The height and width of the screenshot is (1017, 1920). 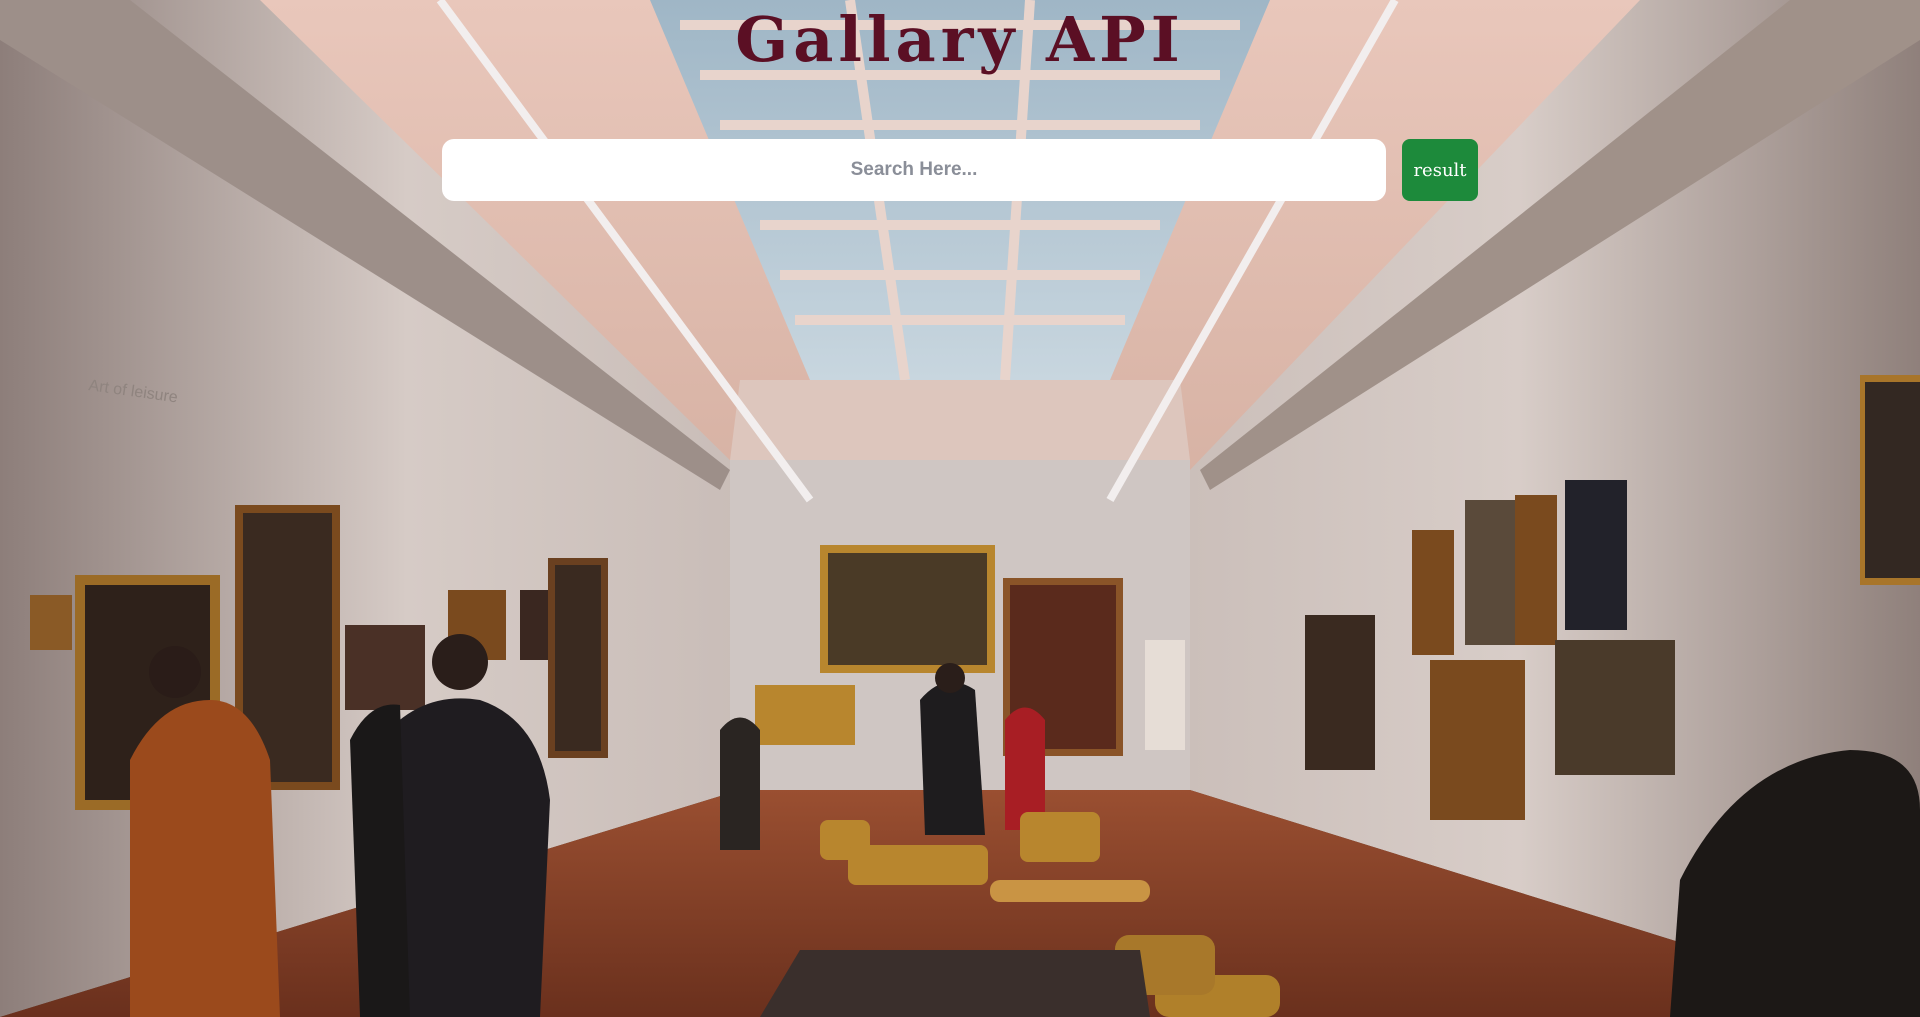 I want to click on result-button: result, so click(x=1440, y=170).